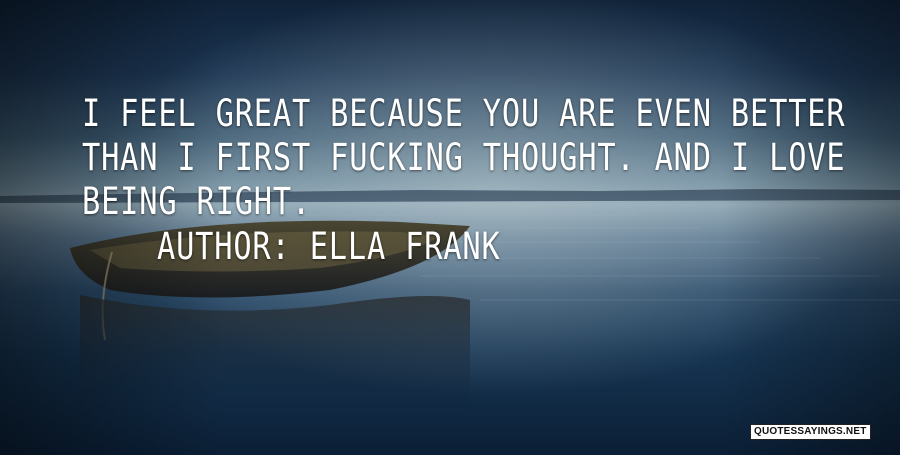 This screenshot has width=900, height=455. What do you see at coordinates (197, 201) in the screenshot?
I see `quote-line-3: BEING RIGHT.` at bounding box center [197, 201].